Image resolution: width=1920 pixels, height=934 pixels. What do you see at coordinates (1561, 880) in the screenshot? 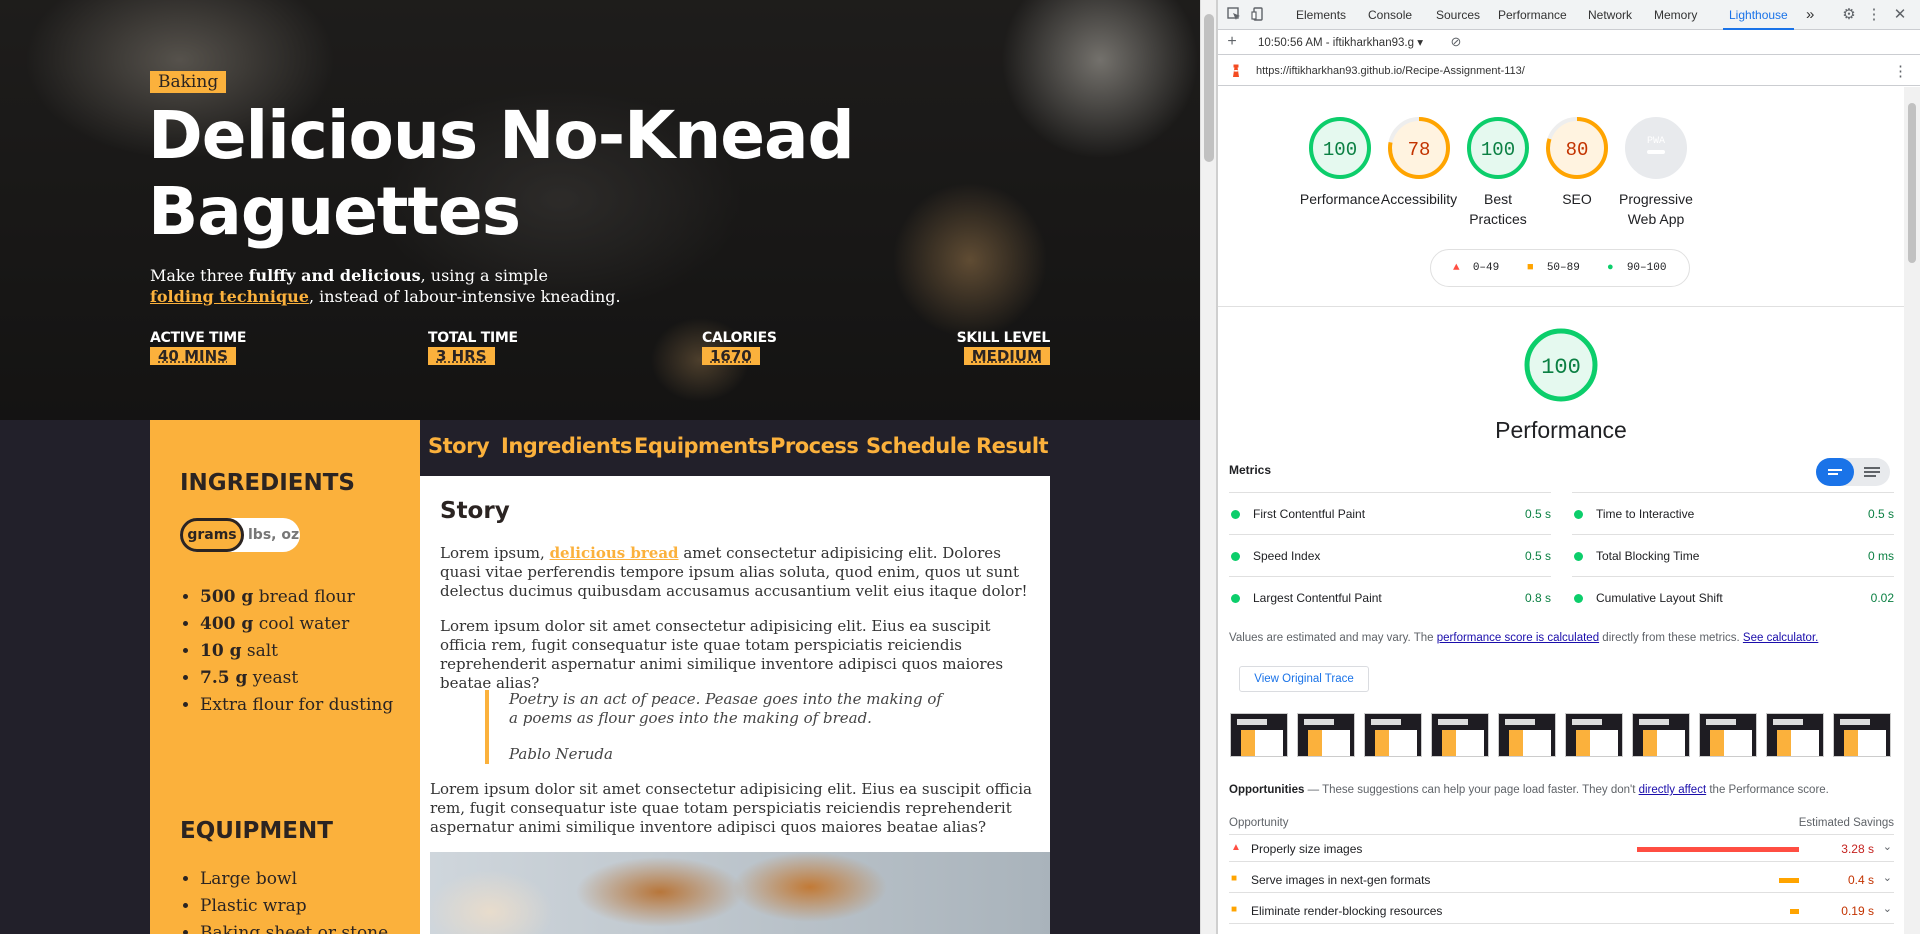
I see `opportunity-row: ■ Serve images in next-gen formats 0.4 s ⌄` at bounding box center [1561, 880].